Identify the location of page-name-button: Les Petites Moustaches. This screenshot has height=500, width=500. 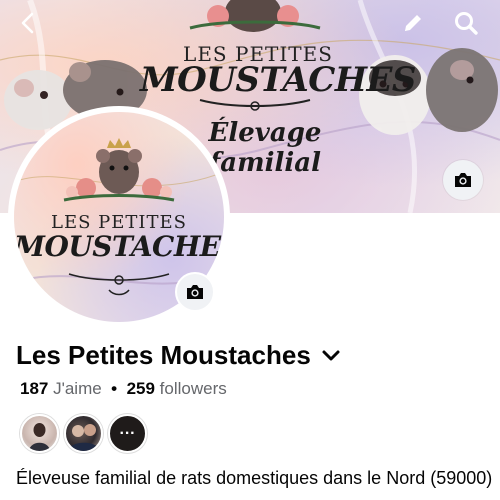
(178, 355).